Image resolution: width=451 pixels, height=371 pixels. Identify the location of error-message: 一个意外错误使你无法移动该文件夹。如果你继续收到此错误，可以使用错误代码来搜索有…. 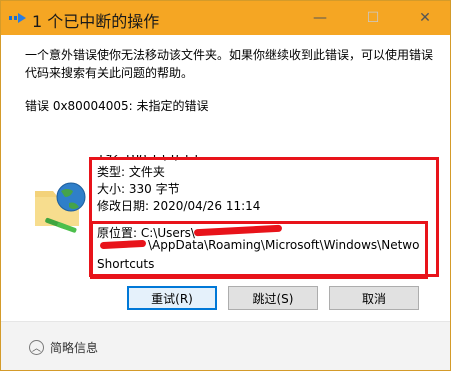
(229, 64).